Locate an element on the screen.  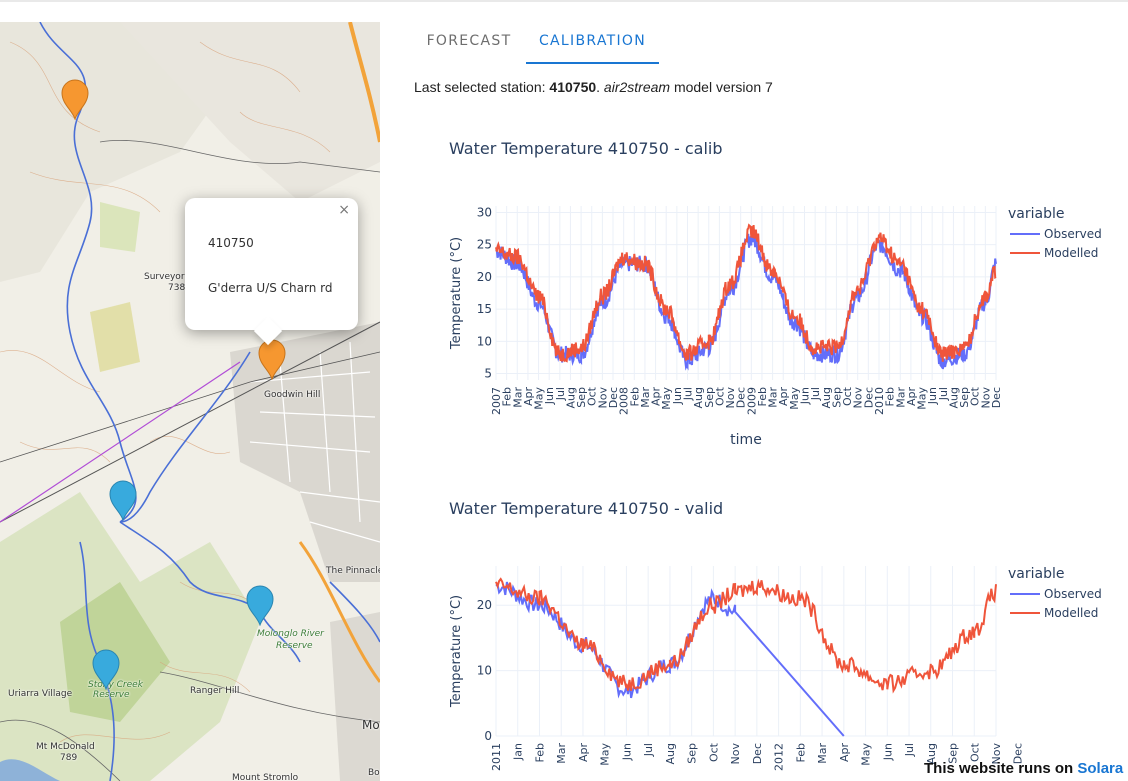
solara-link: Solara is located at coordinates (1100, 768).